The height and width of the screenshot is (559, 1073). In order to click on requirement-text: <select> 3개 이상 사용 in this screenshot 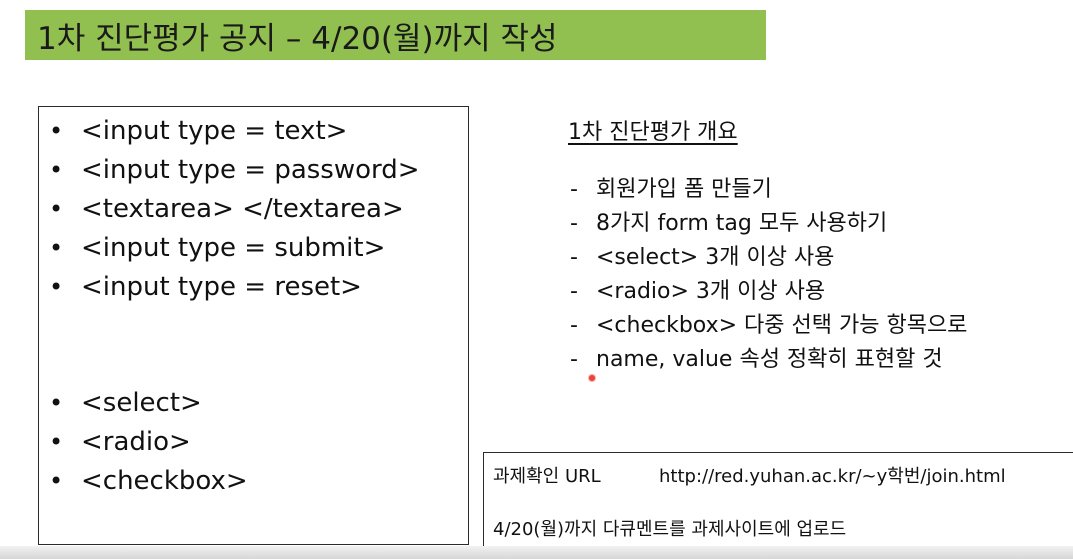, I will do `click(715, 257)`.